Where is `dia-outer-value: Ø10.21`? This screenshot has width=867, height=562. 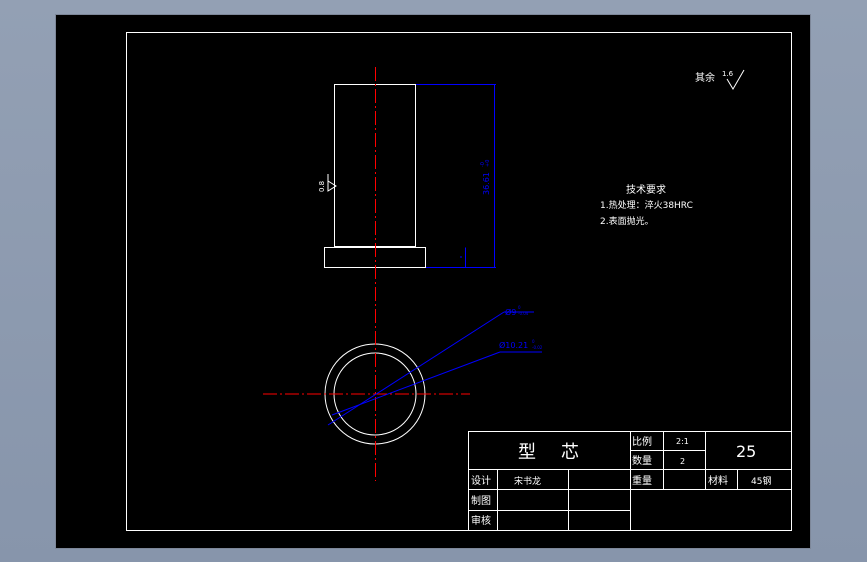 dia-outer-value: Ø10.21 is located at coordinates (513, 345).